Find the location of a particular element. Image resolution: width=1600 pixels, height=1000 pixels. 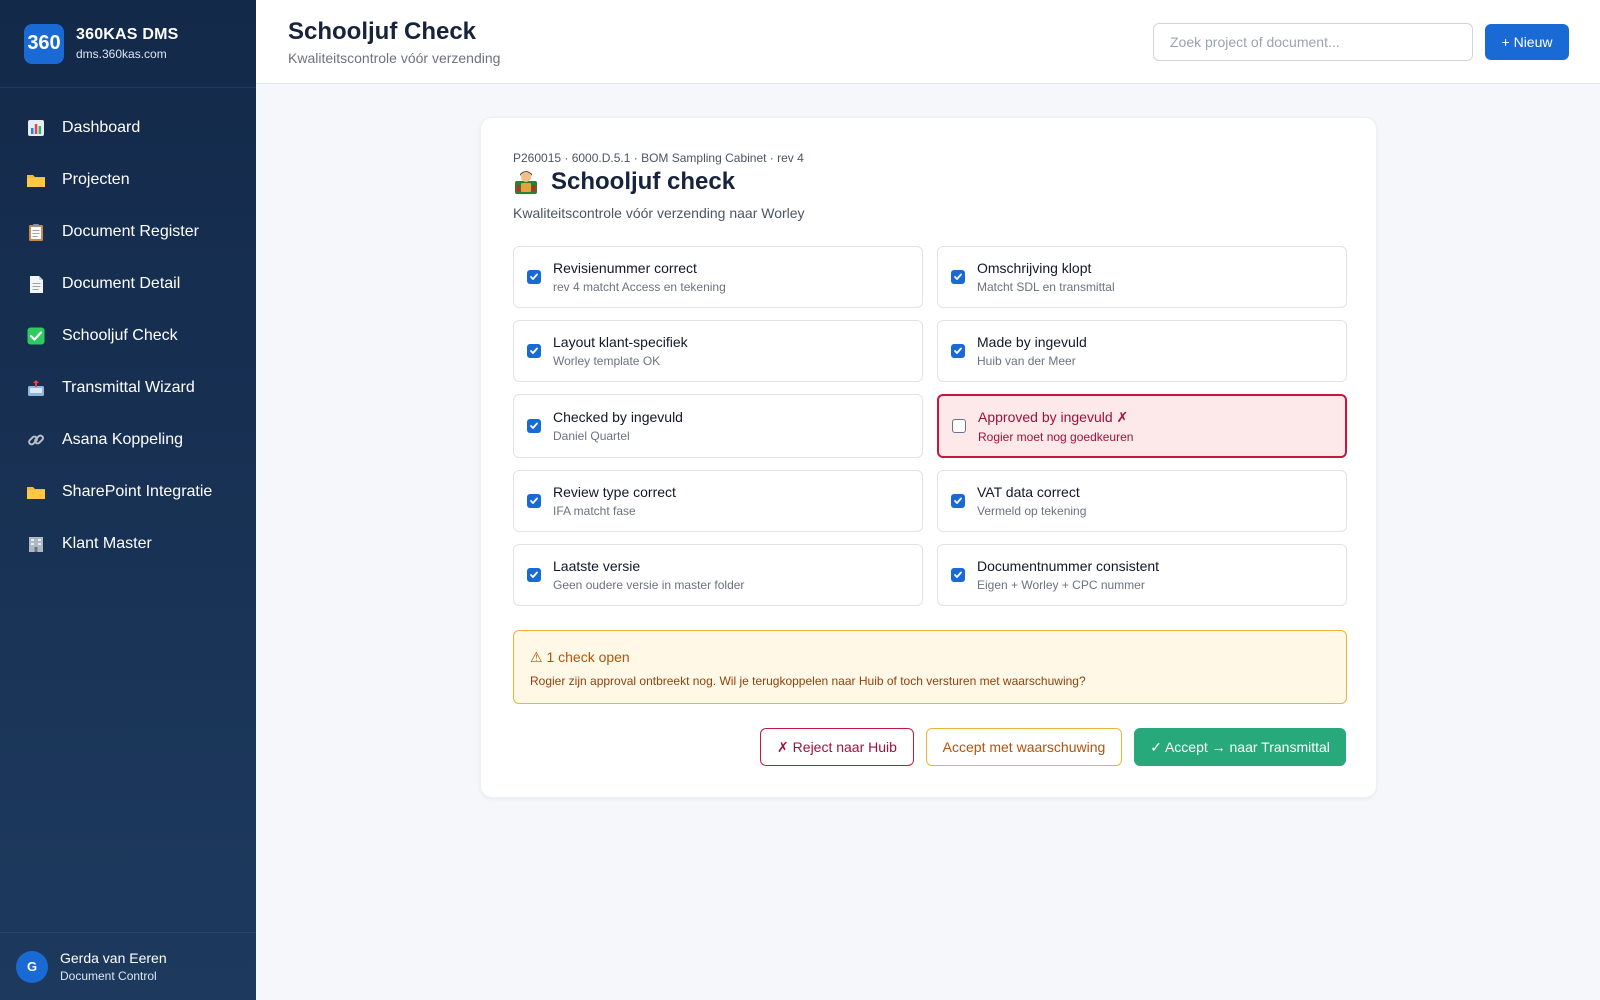

sidebar-item-document-detail: Document Detail is located at coordinates (128, 284).